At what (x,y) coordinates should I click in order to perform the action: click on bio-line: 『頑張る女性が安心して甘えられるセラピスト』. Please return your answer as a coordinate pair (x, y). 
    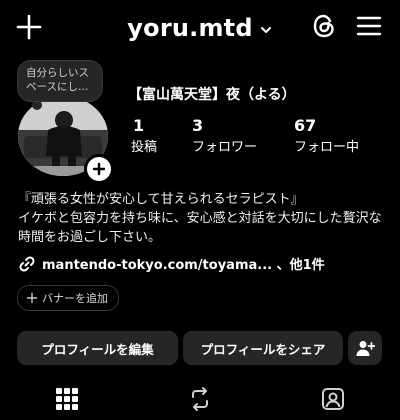
    Looking at the image, I should click on (161, 199).